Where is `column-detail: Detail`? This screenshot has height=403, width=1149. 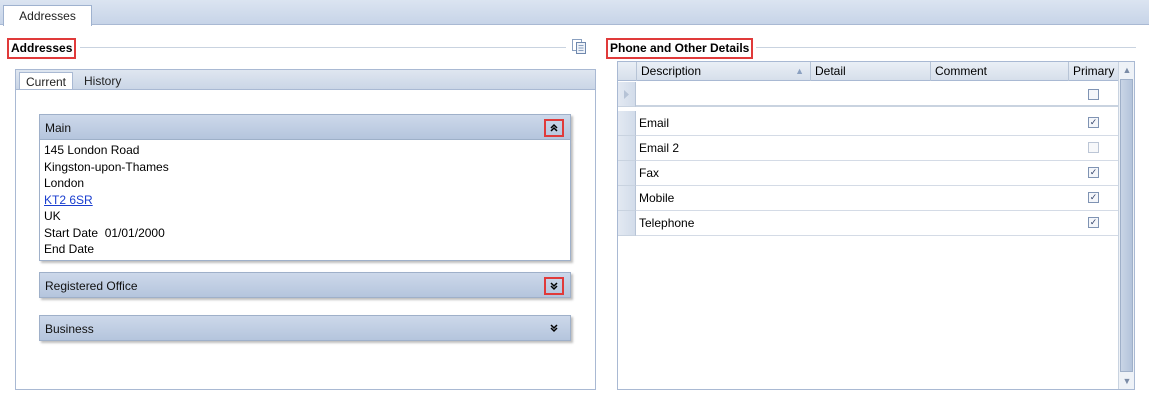 column-detail: Detail is located at coordinates (870, 71).